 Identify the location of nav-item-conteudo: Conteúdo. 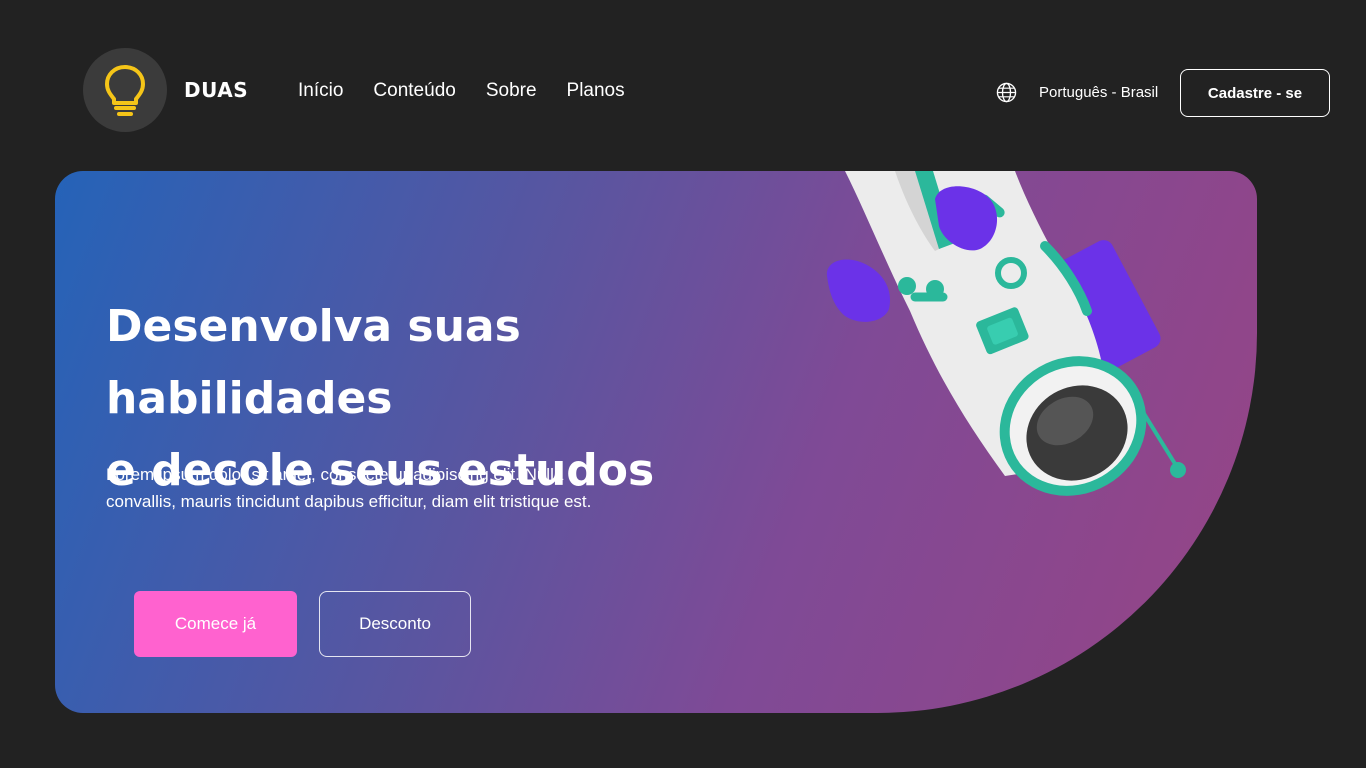
(414, 91).